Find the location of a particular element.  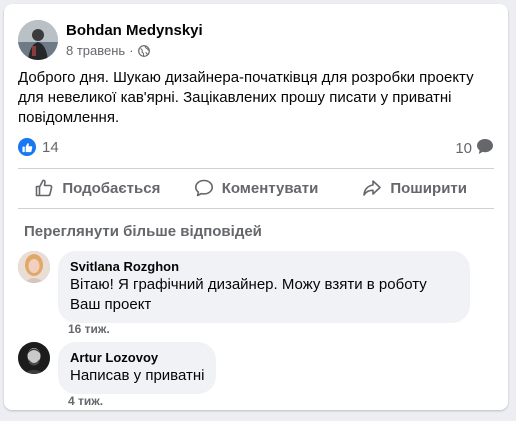

comment-bubble-icon is located at coordinates (485, 148).